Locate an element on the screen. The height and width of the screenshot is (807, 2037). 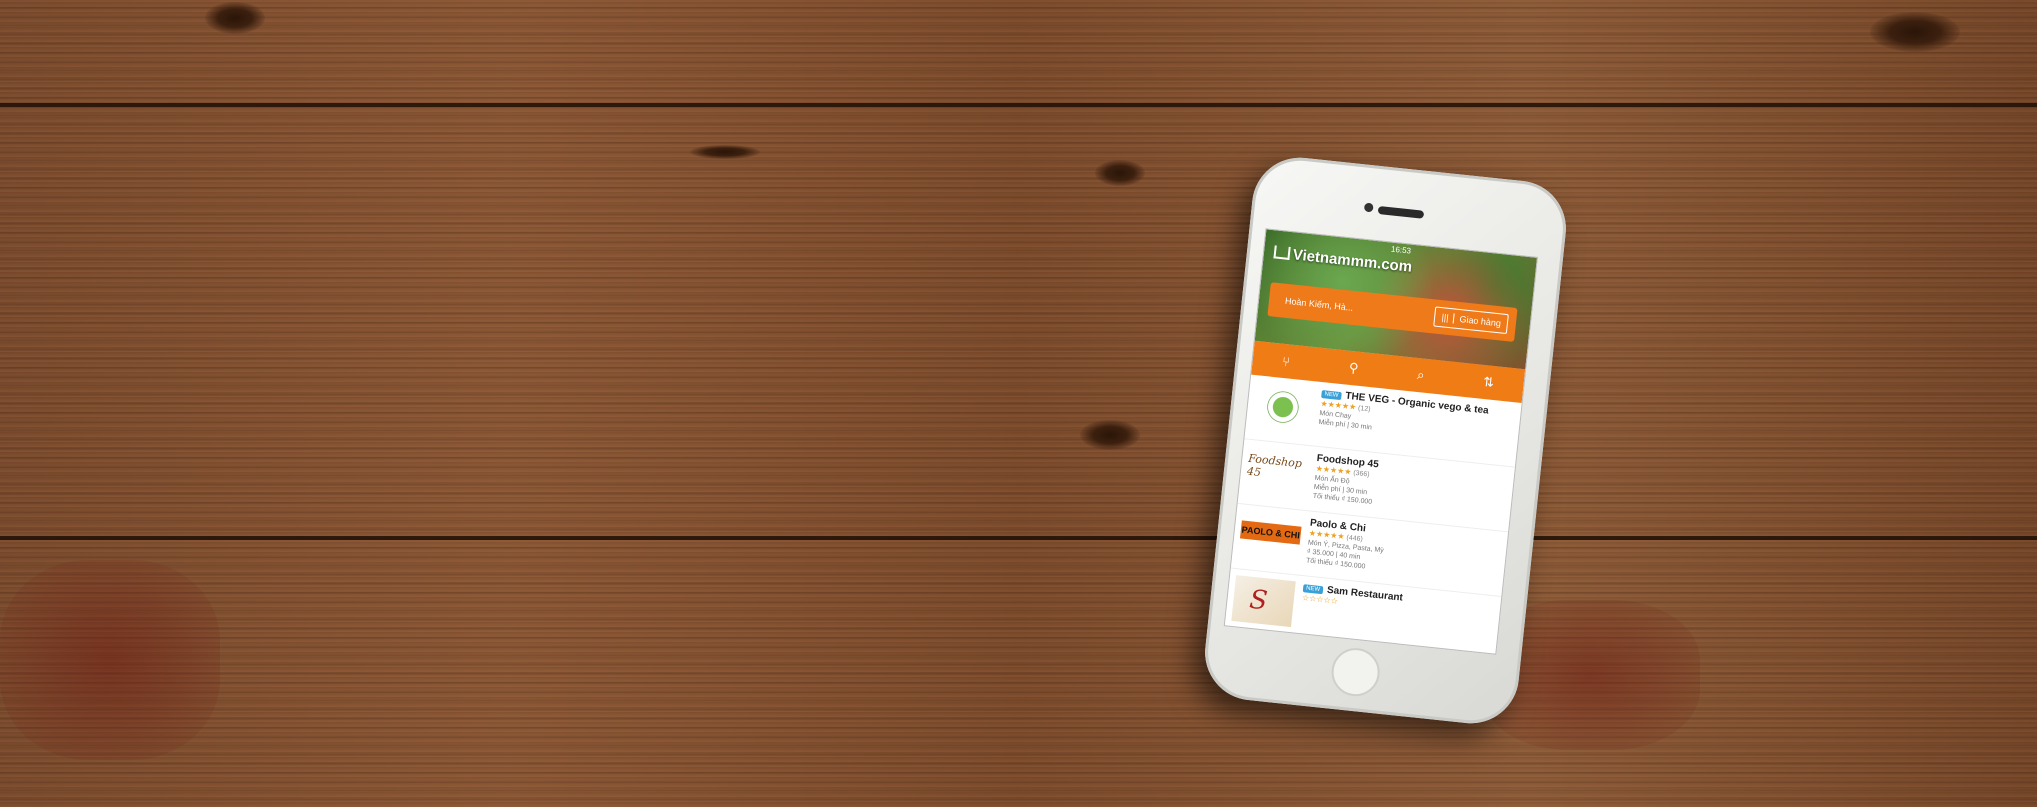
search-bar: Hoàn Kiếm, Hà... ||| Giao hàng is located at coordinates (1392, 312).